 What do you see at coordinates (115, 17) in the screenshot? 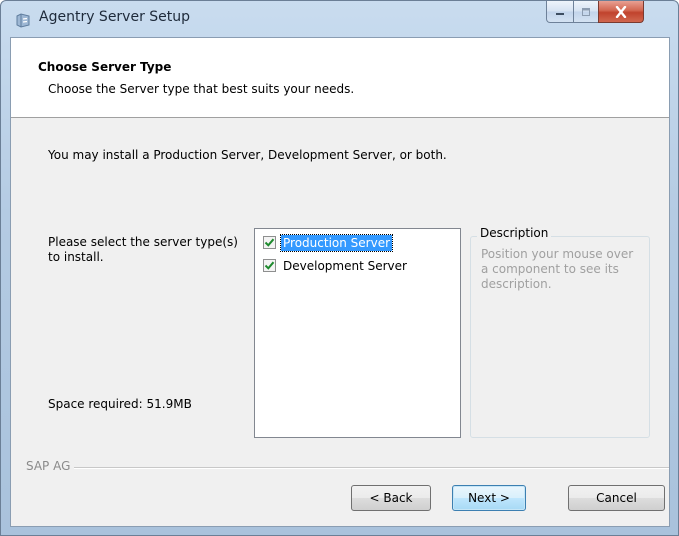
I see `window-title: Agentry Server Setup` at bounding box center [115, 17].